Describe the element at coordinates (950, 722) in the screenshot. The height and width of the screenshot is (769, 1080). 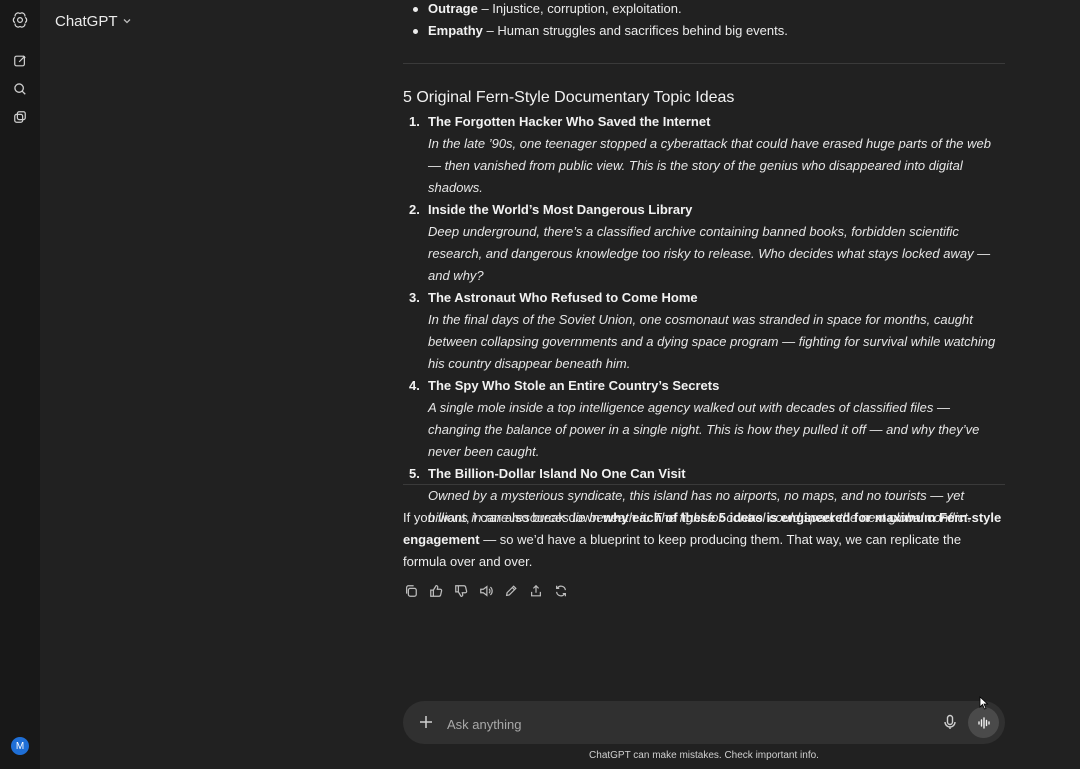
I see `microphone-icon` at that location.